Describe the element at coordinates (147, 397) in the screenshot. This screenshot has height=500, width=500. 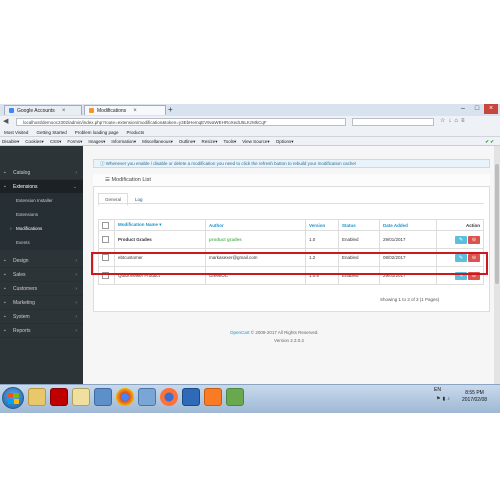
I see `network-icon` at that location.